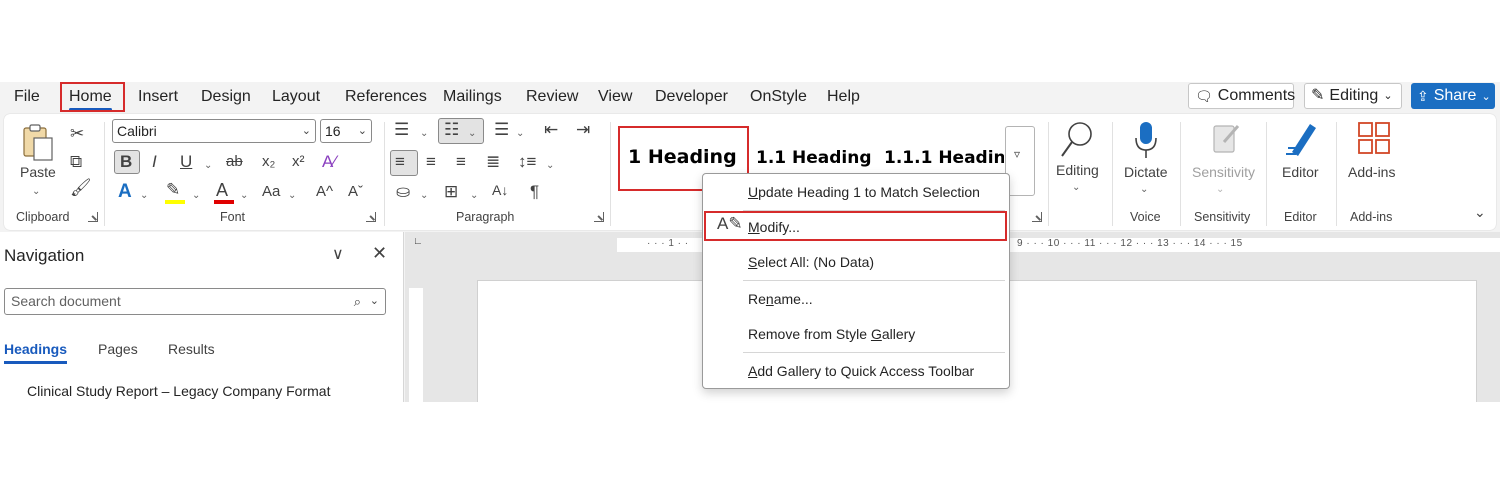 The image size is (1500, 500). I want to click on group-separator, so click(104, 174).